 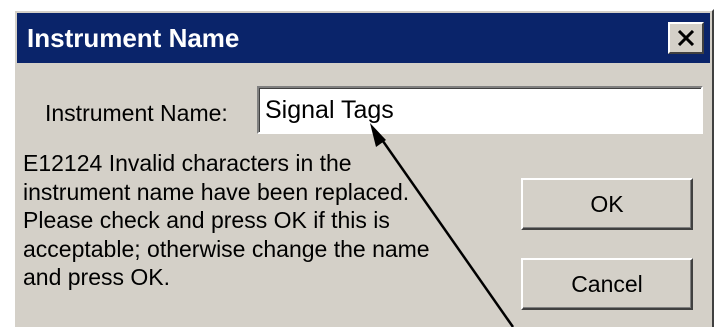 I want to click on close-button, so click(x=686, y=38).